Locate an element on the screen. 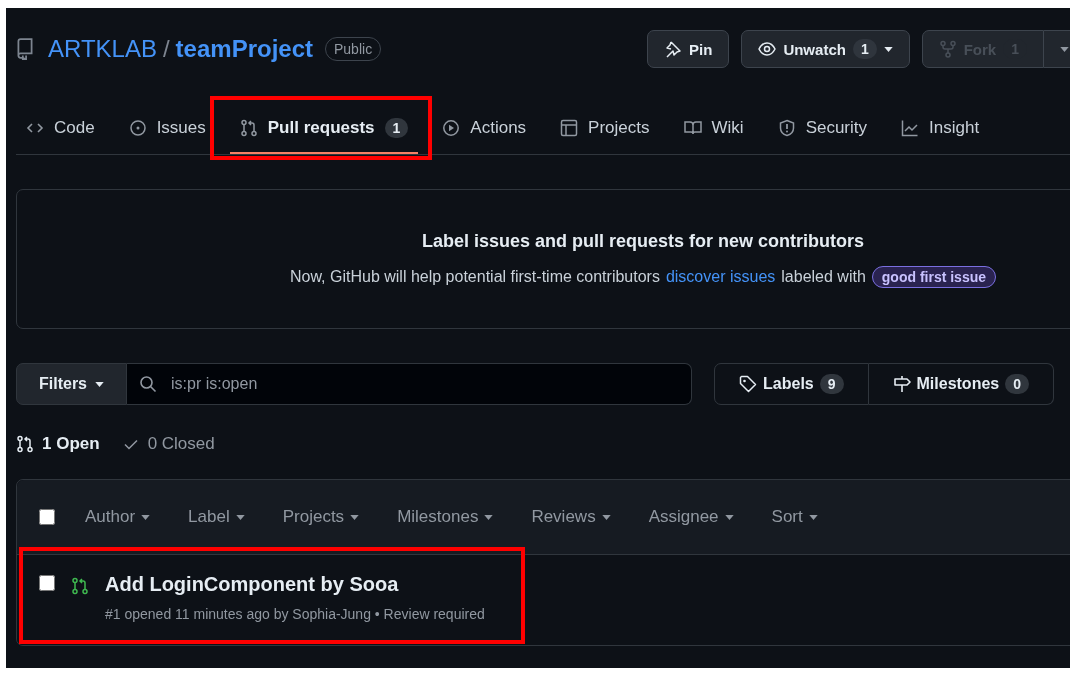  search-icon is located at coordinates (148, 384).